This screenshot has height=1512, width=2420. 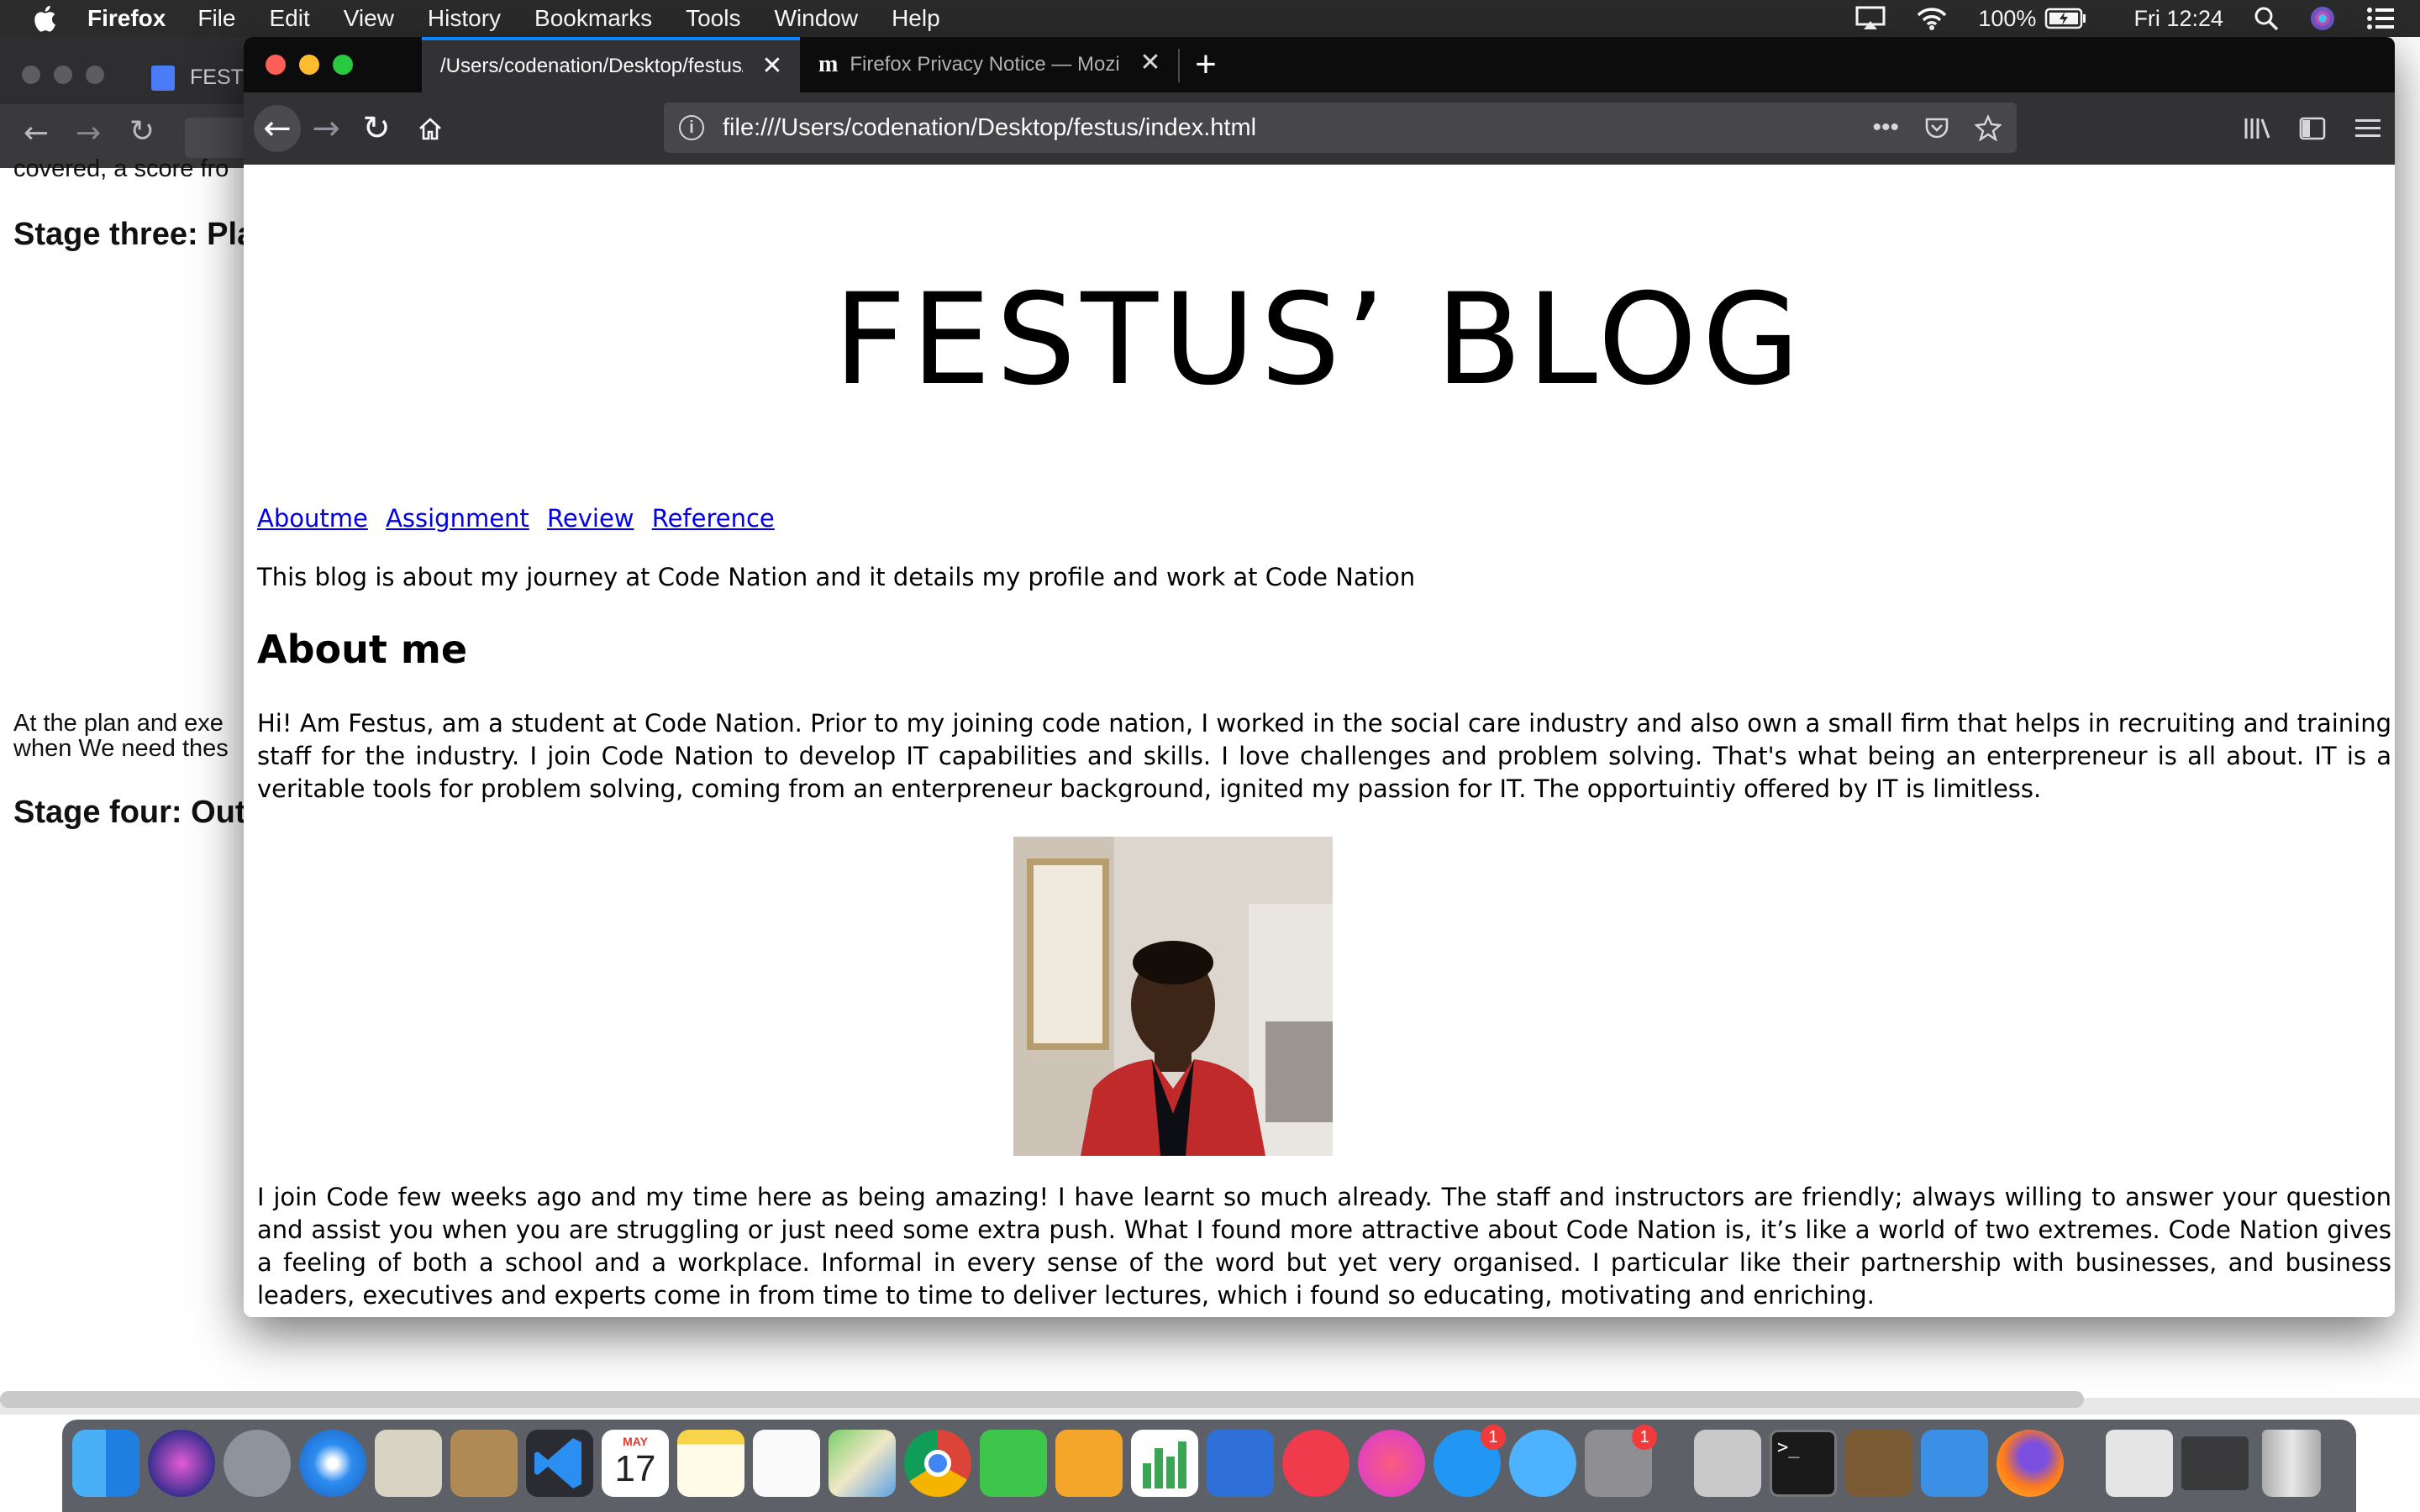 What do you see at coordinates (1542, 1463) in the screenshot?
I see `dock-messages-icon` at bounding box center [1542, 1463].